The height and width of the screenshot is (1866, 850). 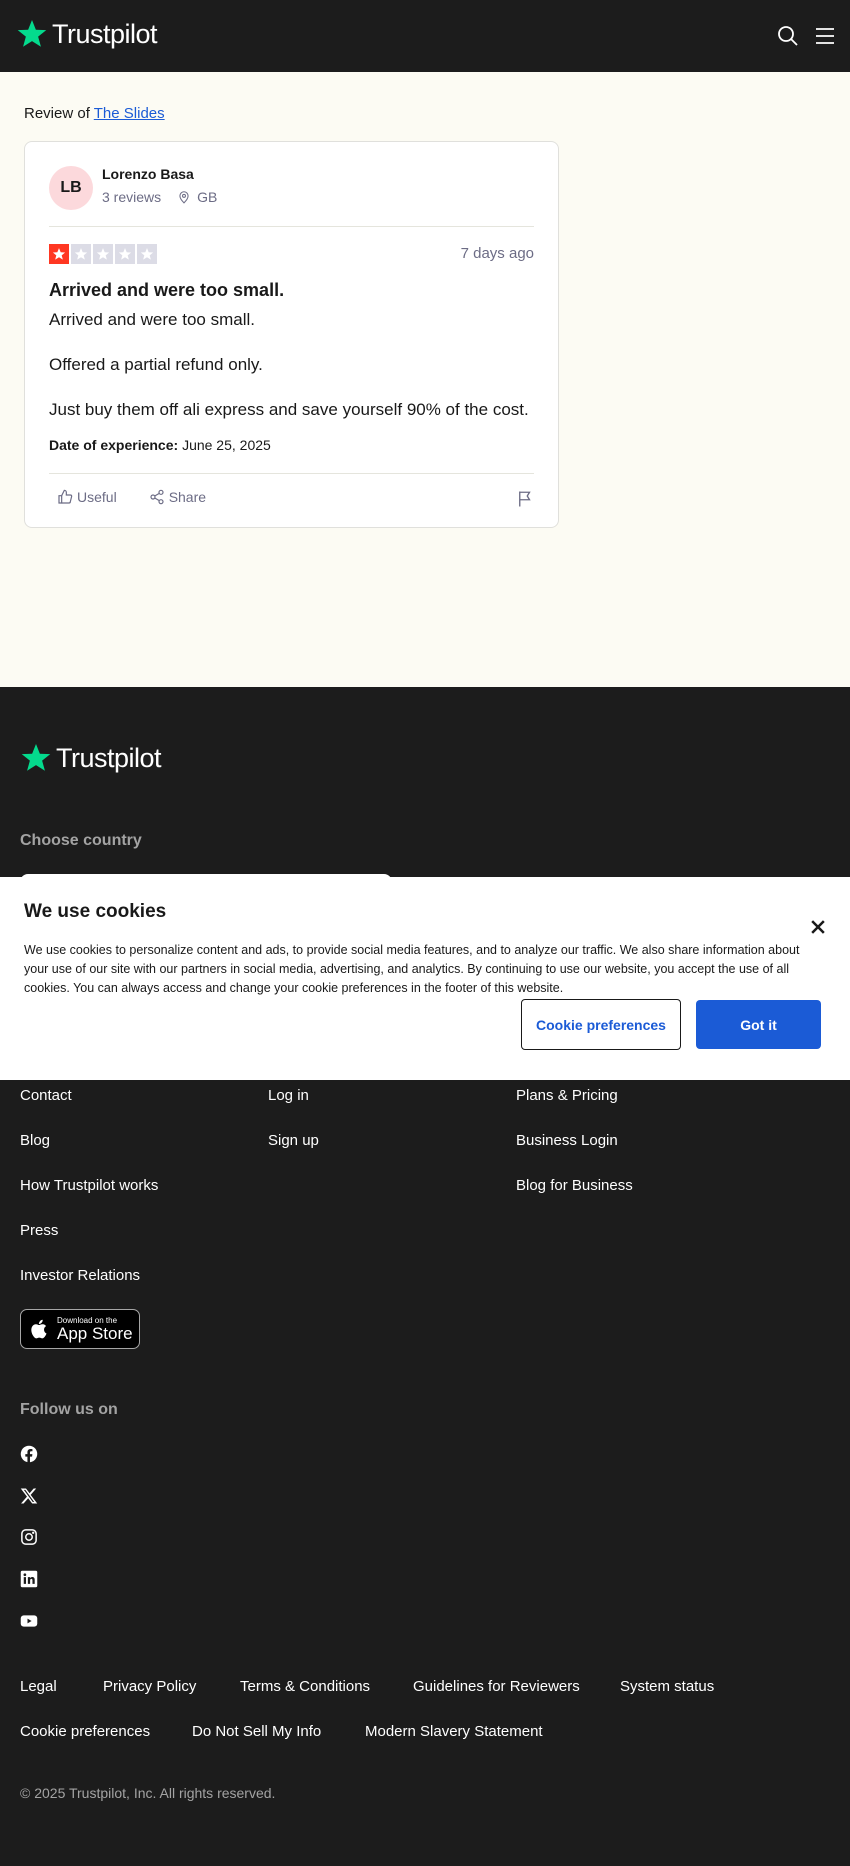 I want to click on close-icon, so click(x=818, y=927).